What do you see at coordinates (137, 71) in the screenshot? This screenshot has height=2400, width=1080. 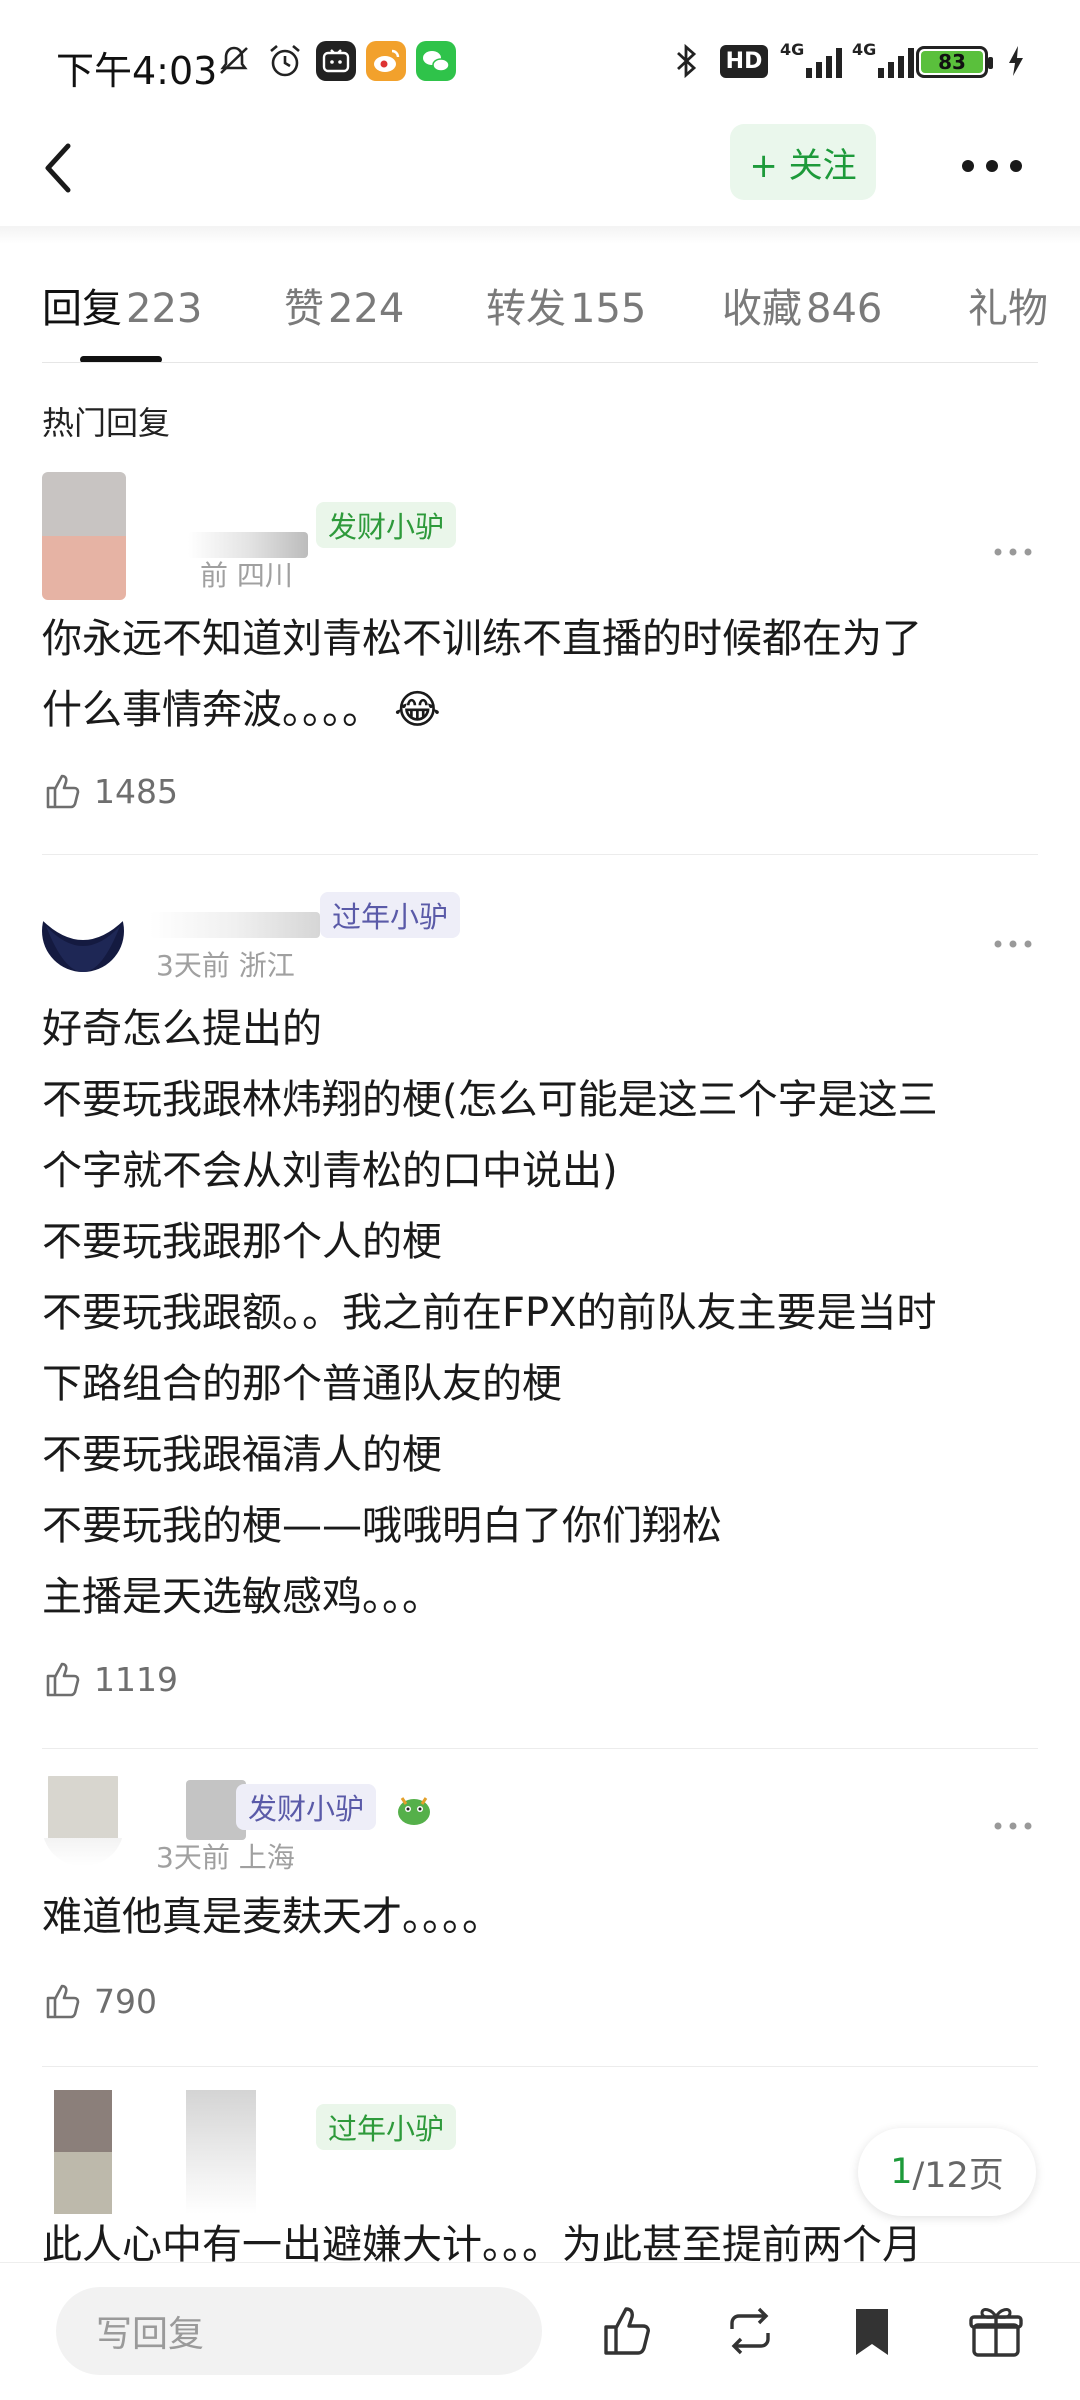 I see `status-time: 下午4:03` at bounding box center [137, 71].